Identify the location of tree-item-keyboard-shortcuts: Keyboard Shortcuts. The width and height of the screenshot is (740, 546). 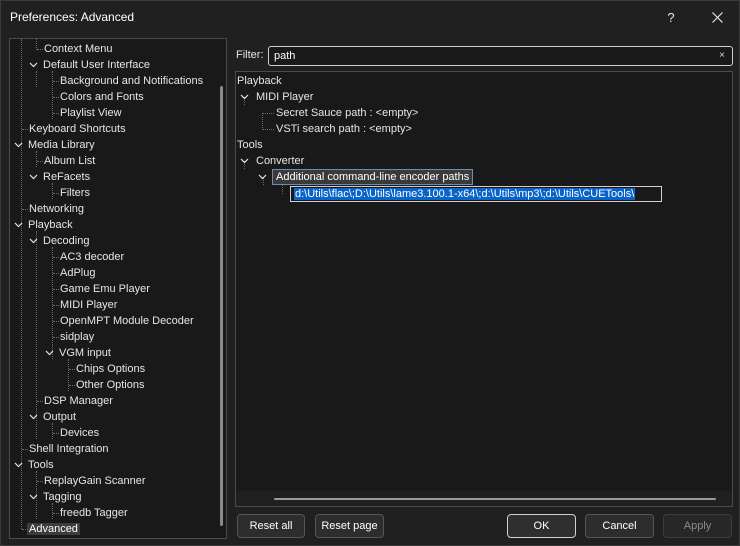
(73, 129).